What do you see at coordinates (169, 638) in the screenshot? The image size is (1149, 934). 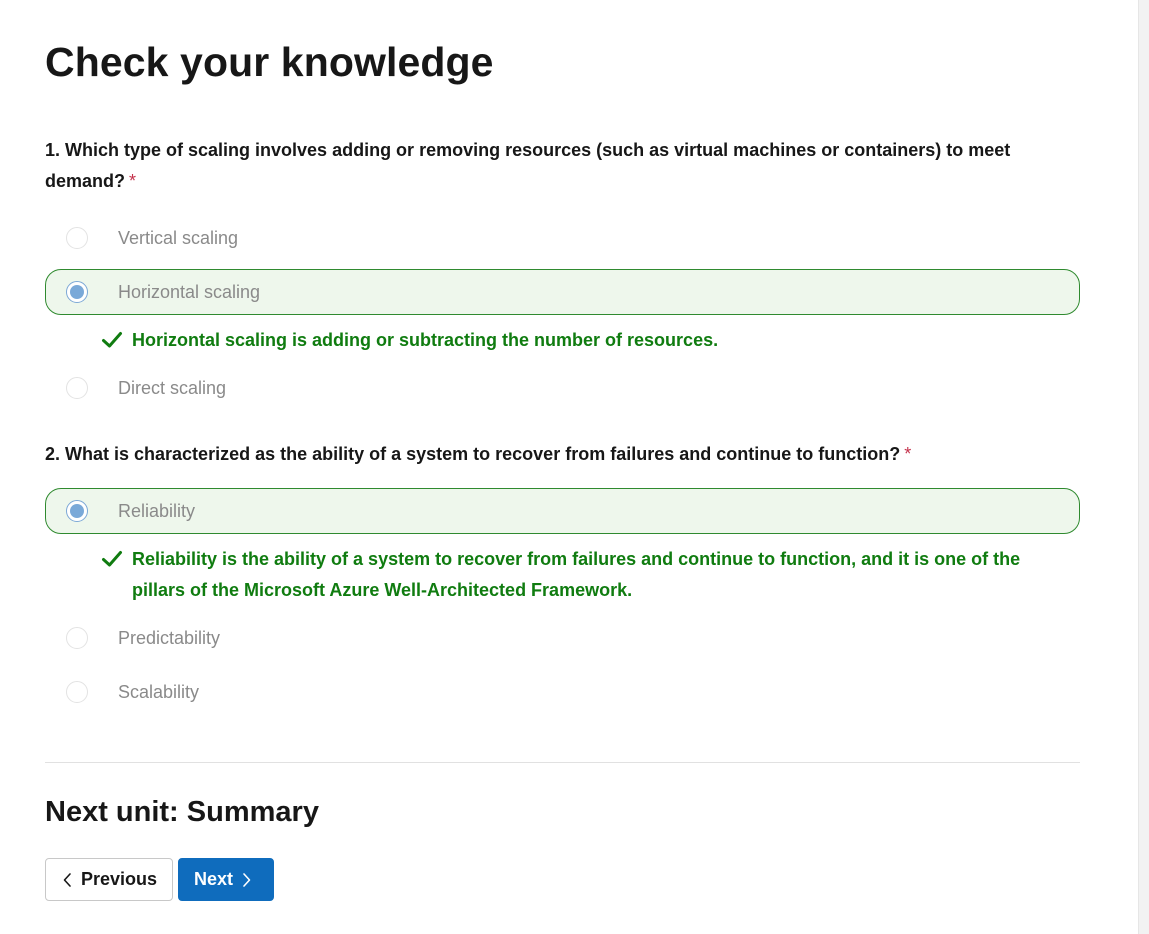 I see `option-label: Predictability` at bounding box center [169, 638].